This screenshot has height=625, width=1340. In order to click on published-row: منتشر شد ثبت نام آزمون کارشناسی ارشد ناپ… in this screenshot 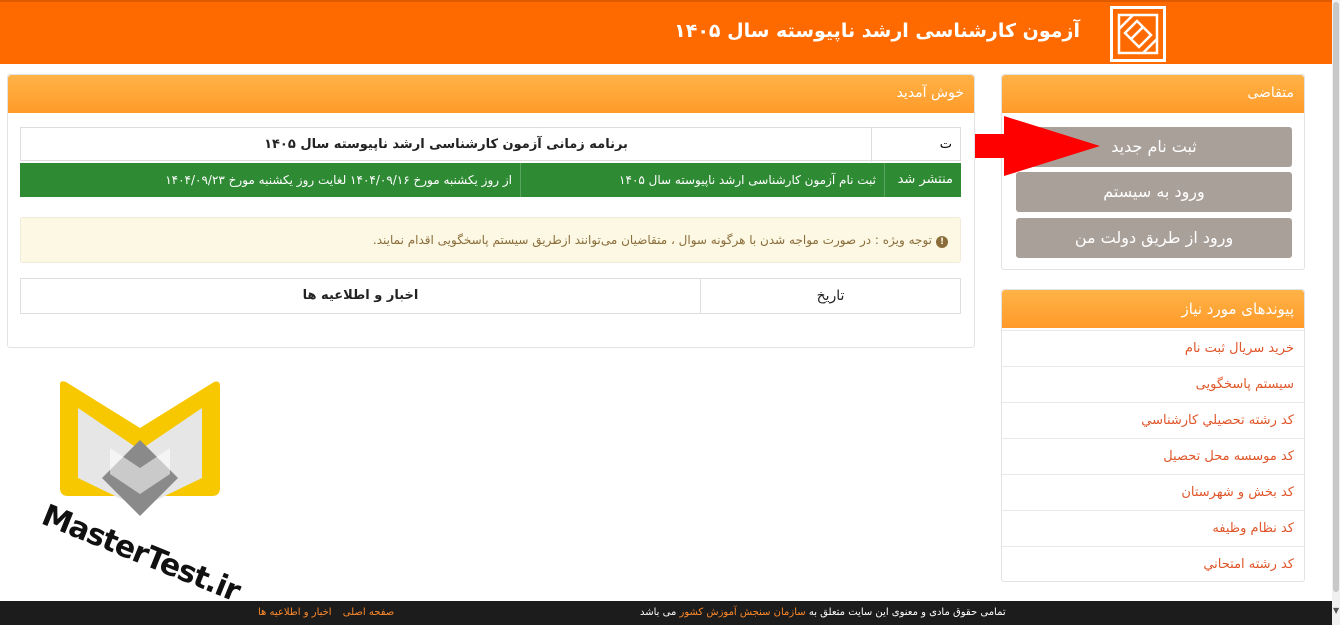, I will do `click(490, 180)`.